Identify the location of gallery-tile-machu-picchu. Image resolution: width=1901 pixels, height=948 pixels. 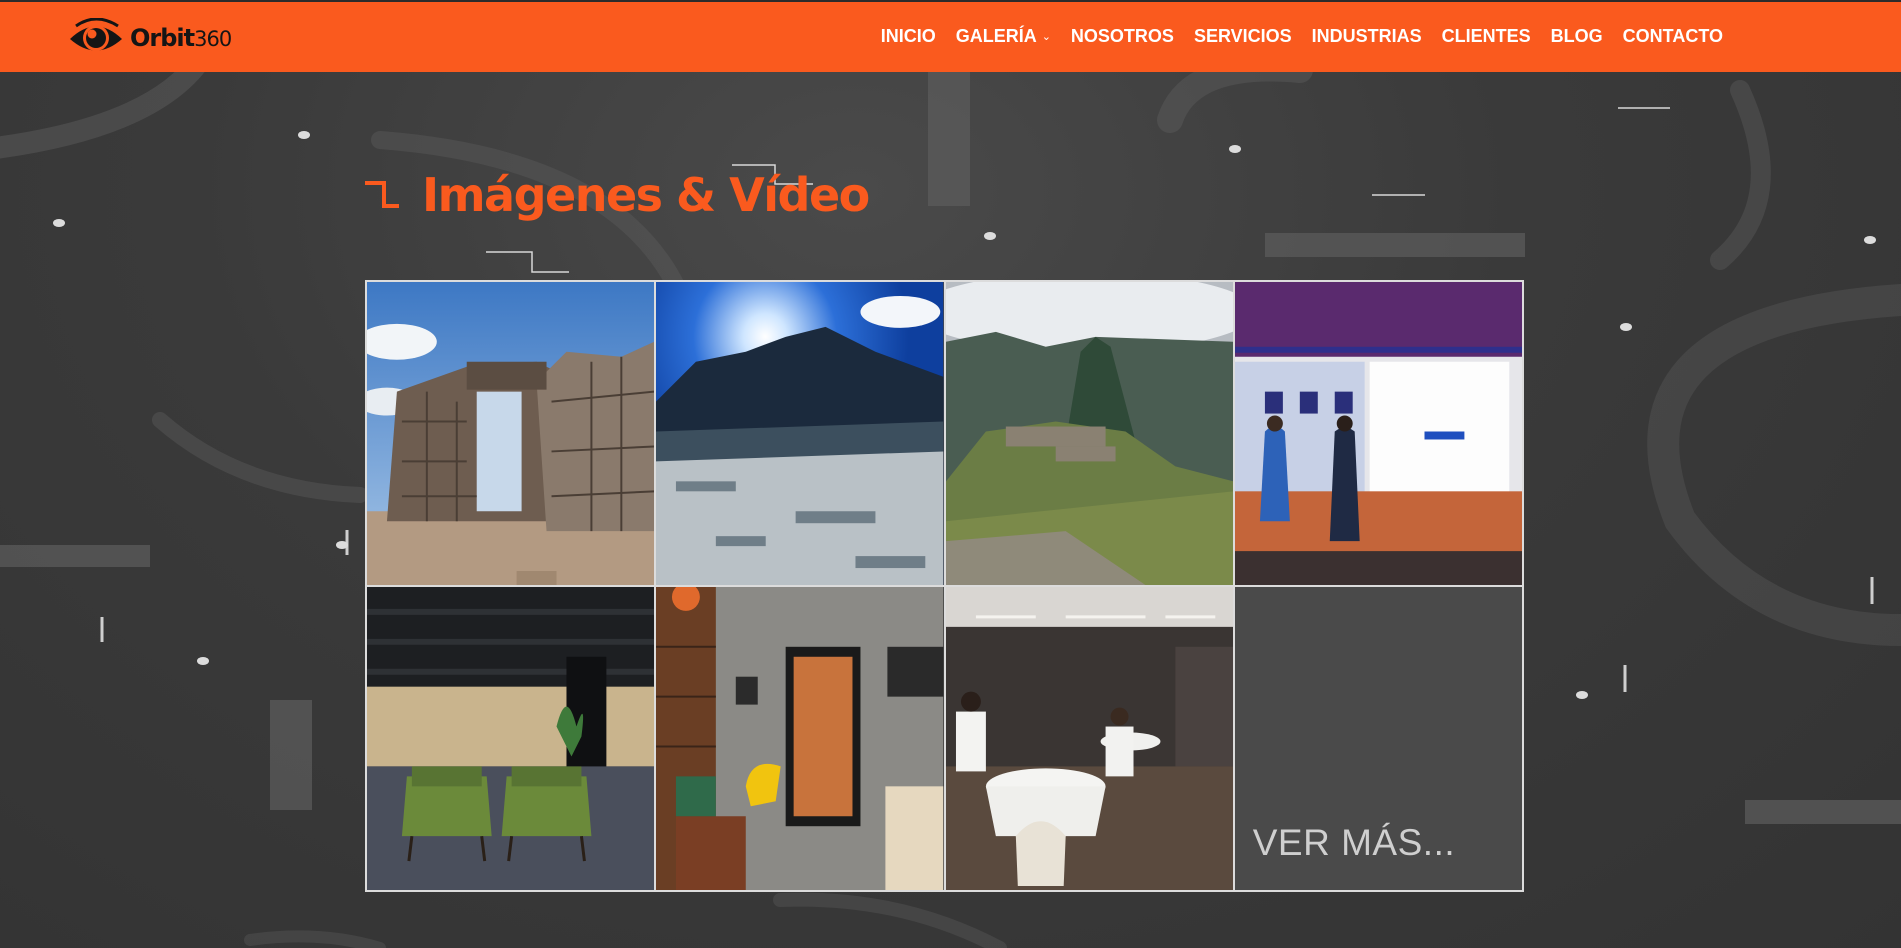
(1089, 433).